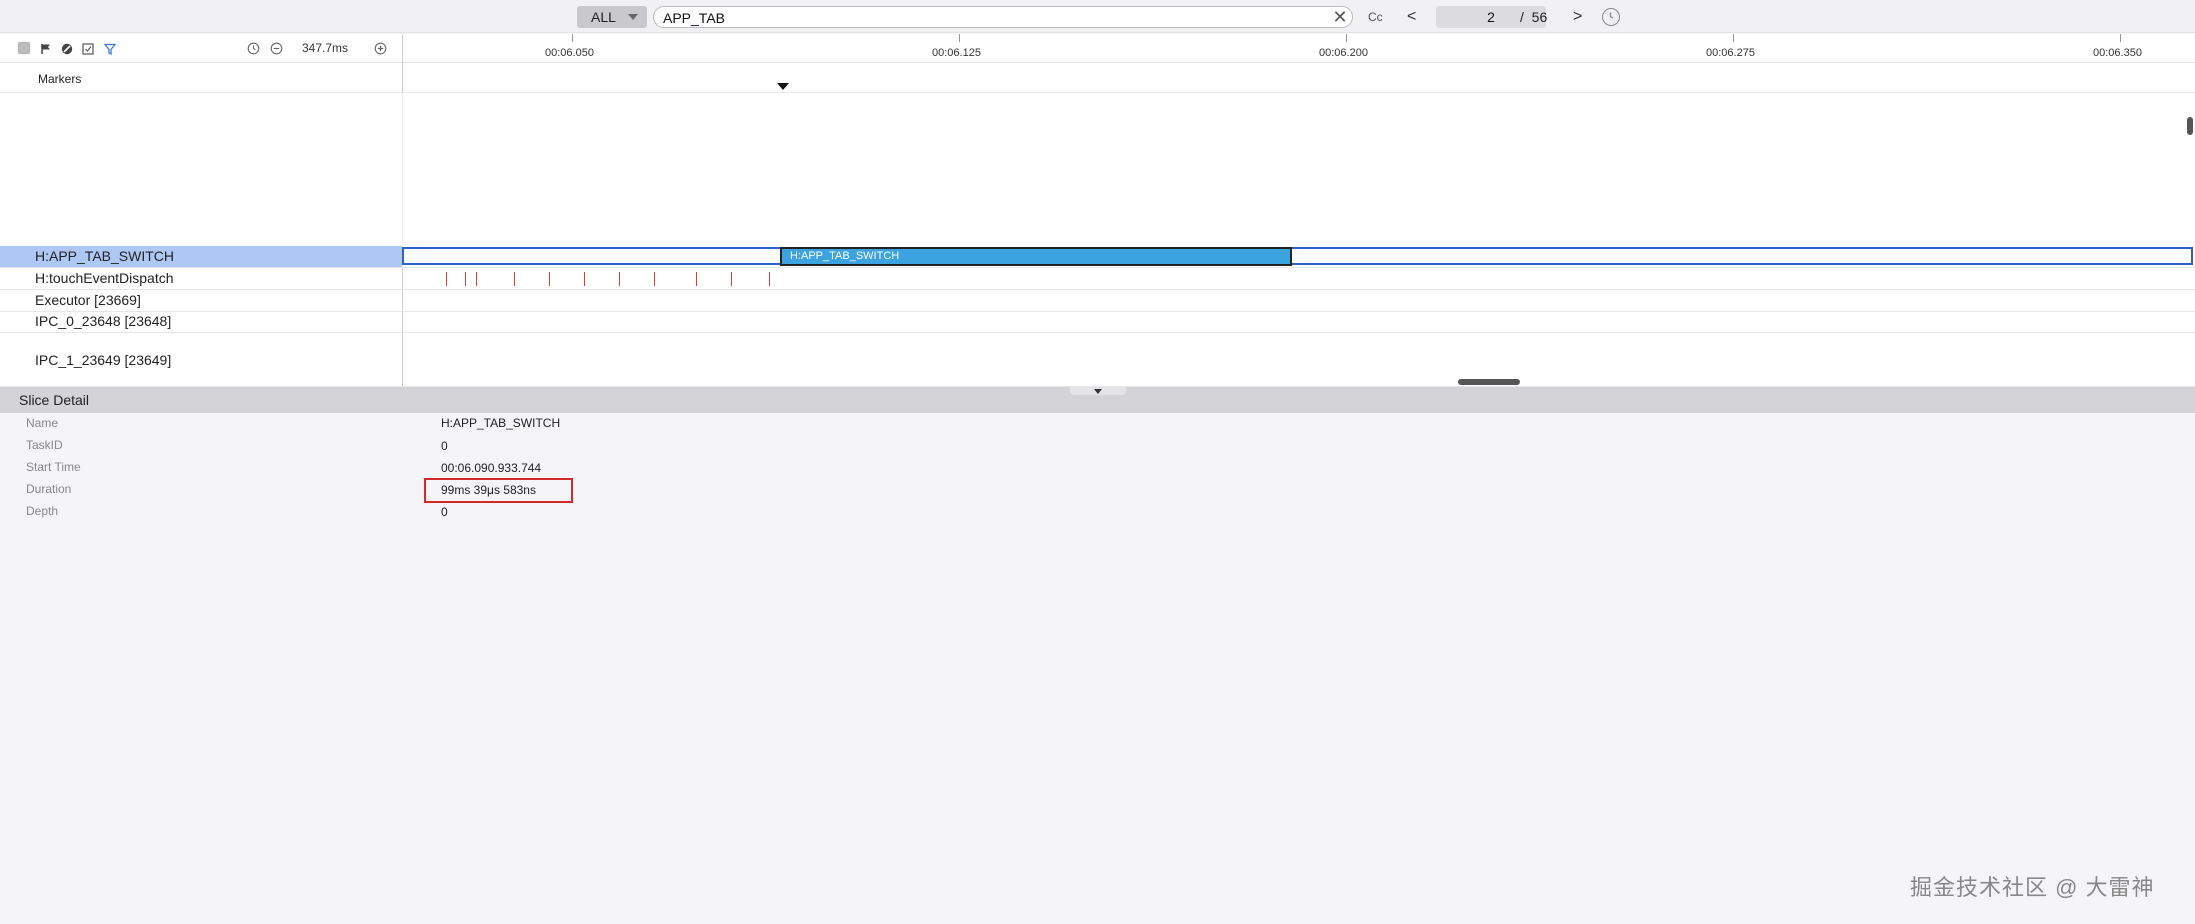  I want to click on search-bar: ALL APP_TAB ✕ Cc < 2 / 56 >, so click(1097, 16).